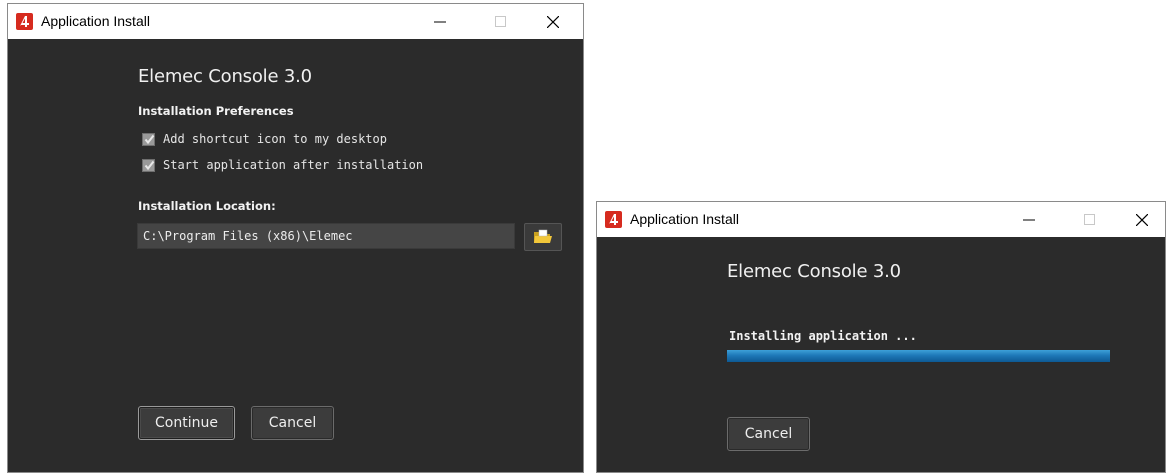  I want to click on desktop-shortcut-checkbox, so click(148, 139).